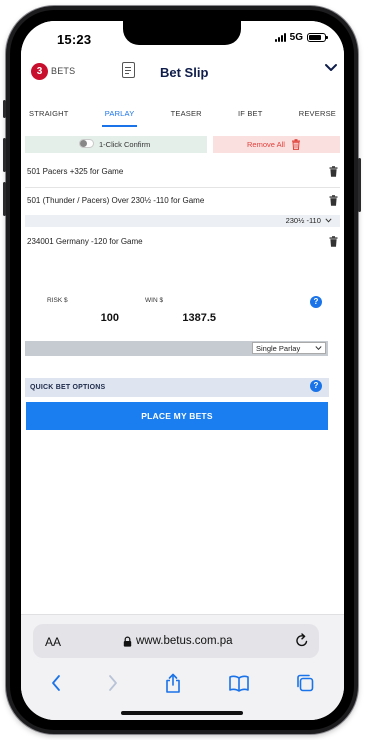 This screenshot has height=740, width=365. What do you see at coordinates (182, 242) in the screenshot?
I see `bet-item: 234001 Germany -120 for Game` at bounding box center [182, 242].